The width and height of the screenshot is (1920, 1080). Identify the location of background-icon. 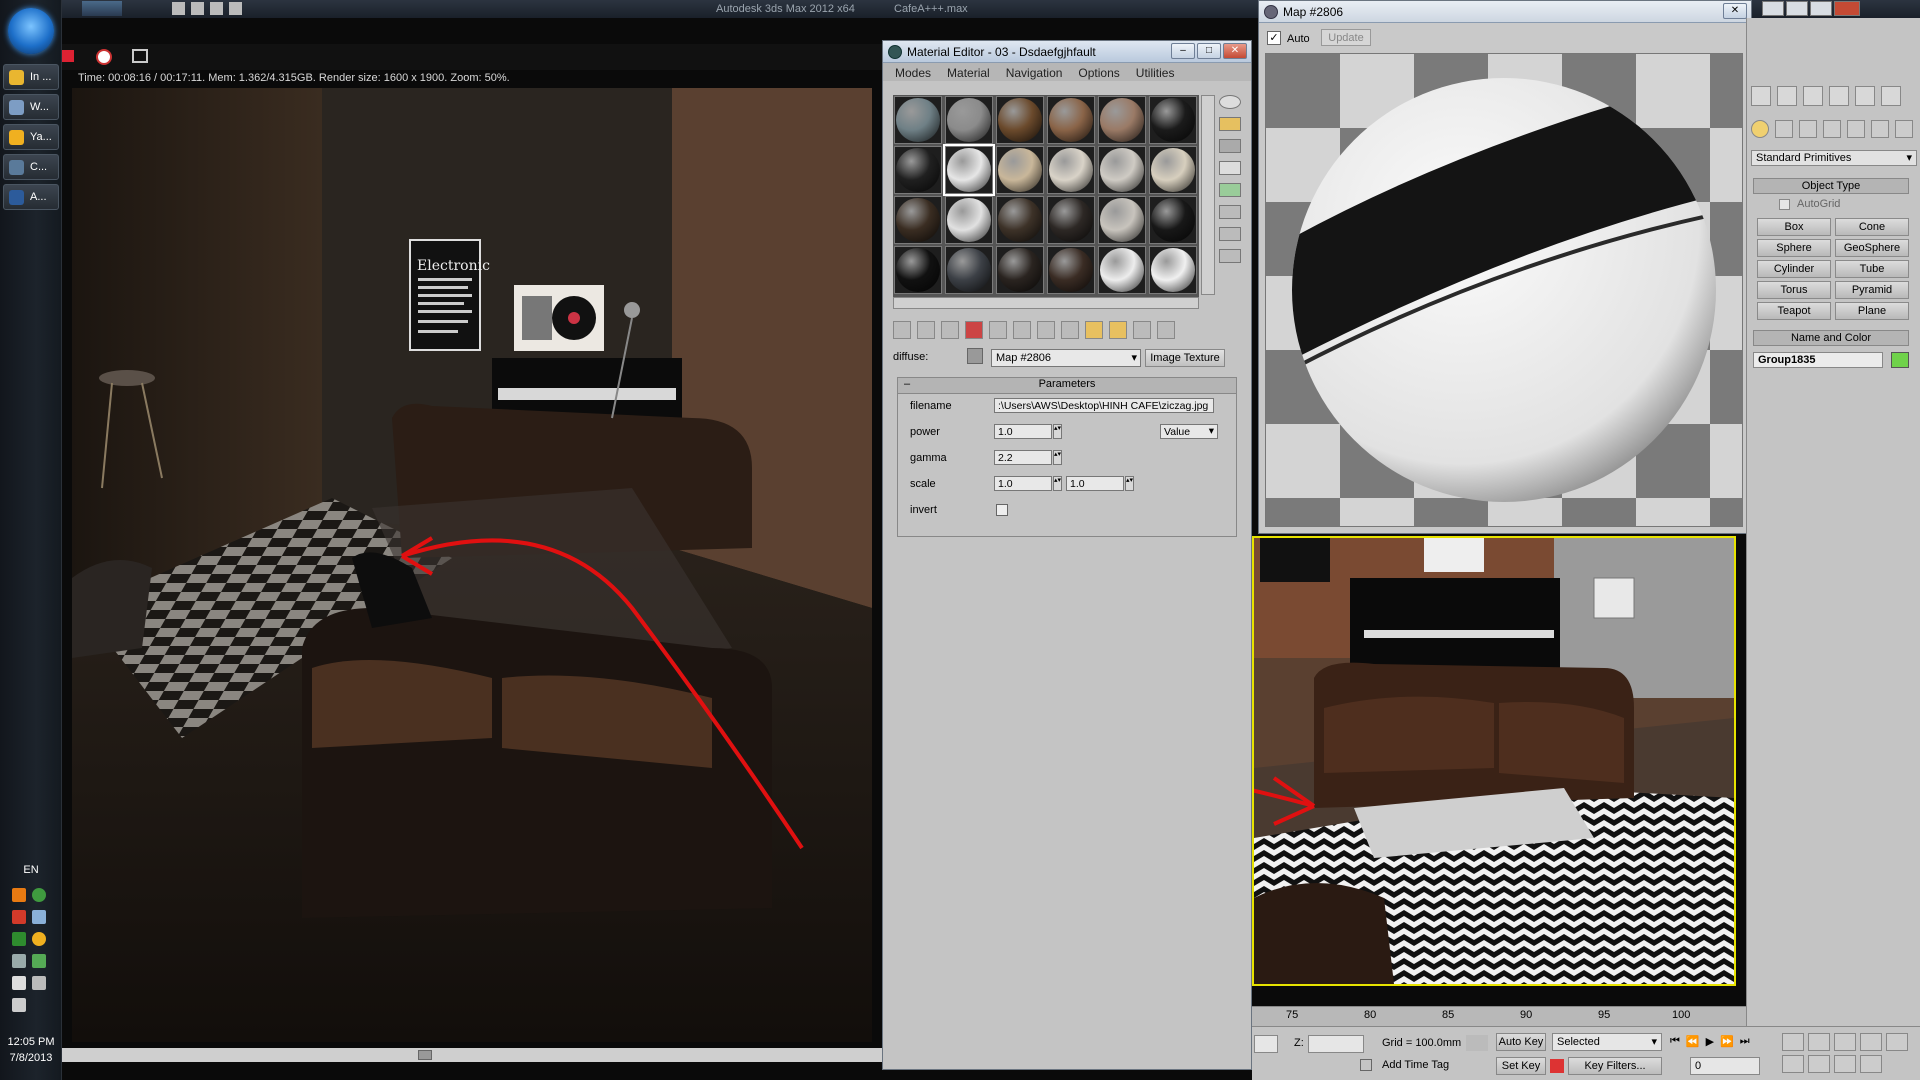
(1230, 146).